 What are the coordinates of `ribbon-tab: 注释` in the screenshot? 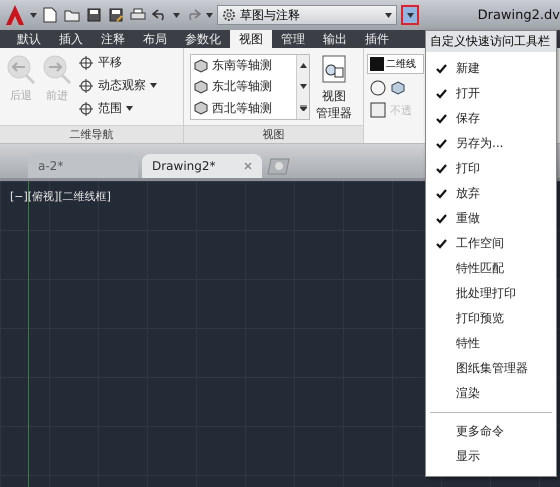 It's located at (113, 39).